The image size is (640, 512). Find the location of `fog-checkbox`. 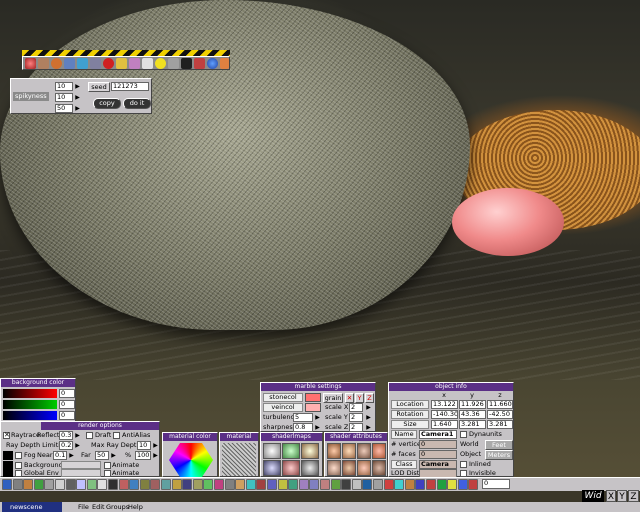

fog-checkbox is located at coordinates (18, 455).